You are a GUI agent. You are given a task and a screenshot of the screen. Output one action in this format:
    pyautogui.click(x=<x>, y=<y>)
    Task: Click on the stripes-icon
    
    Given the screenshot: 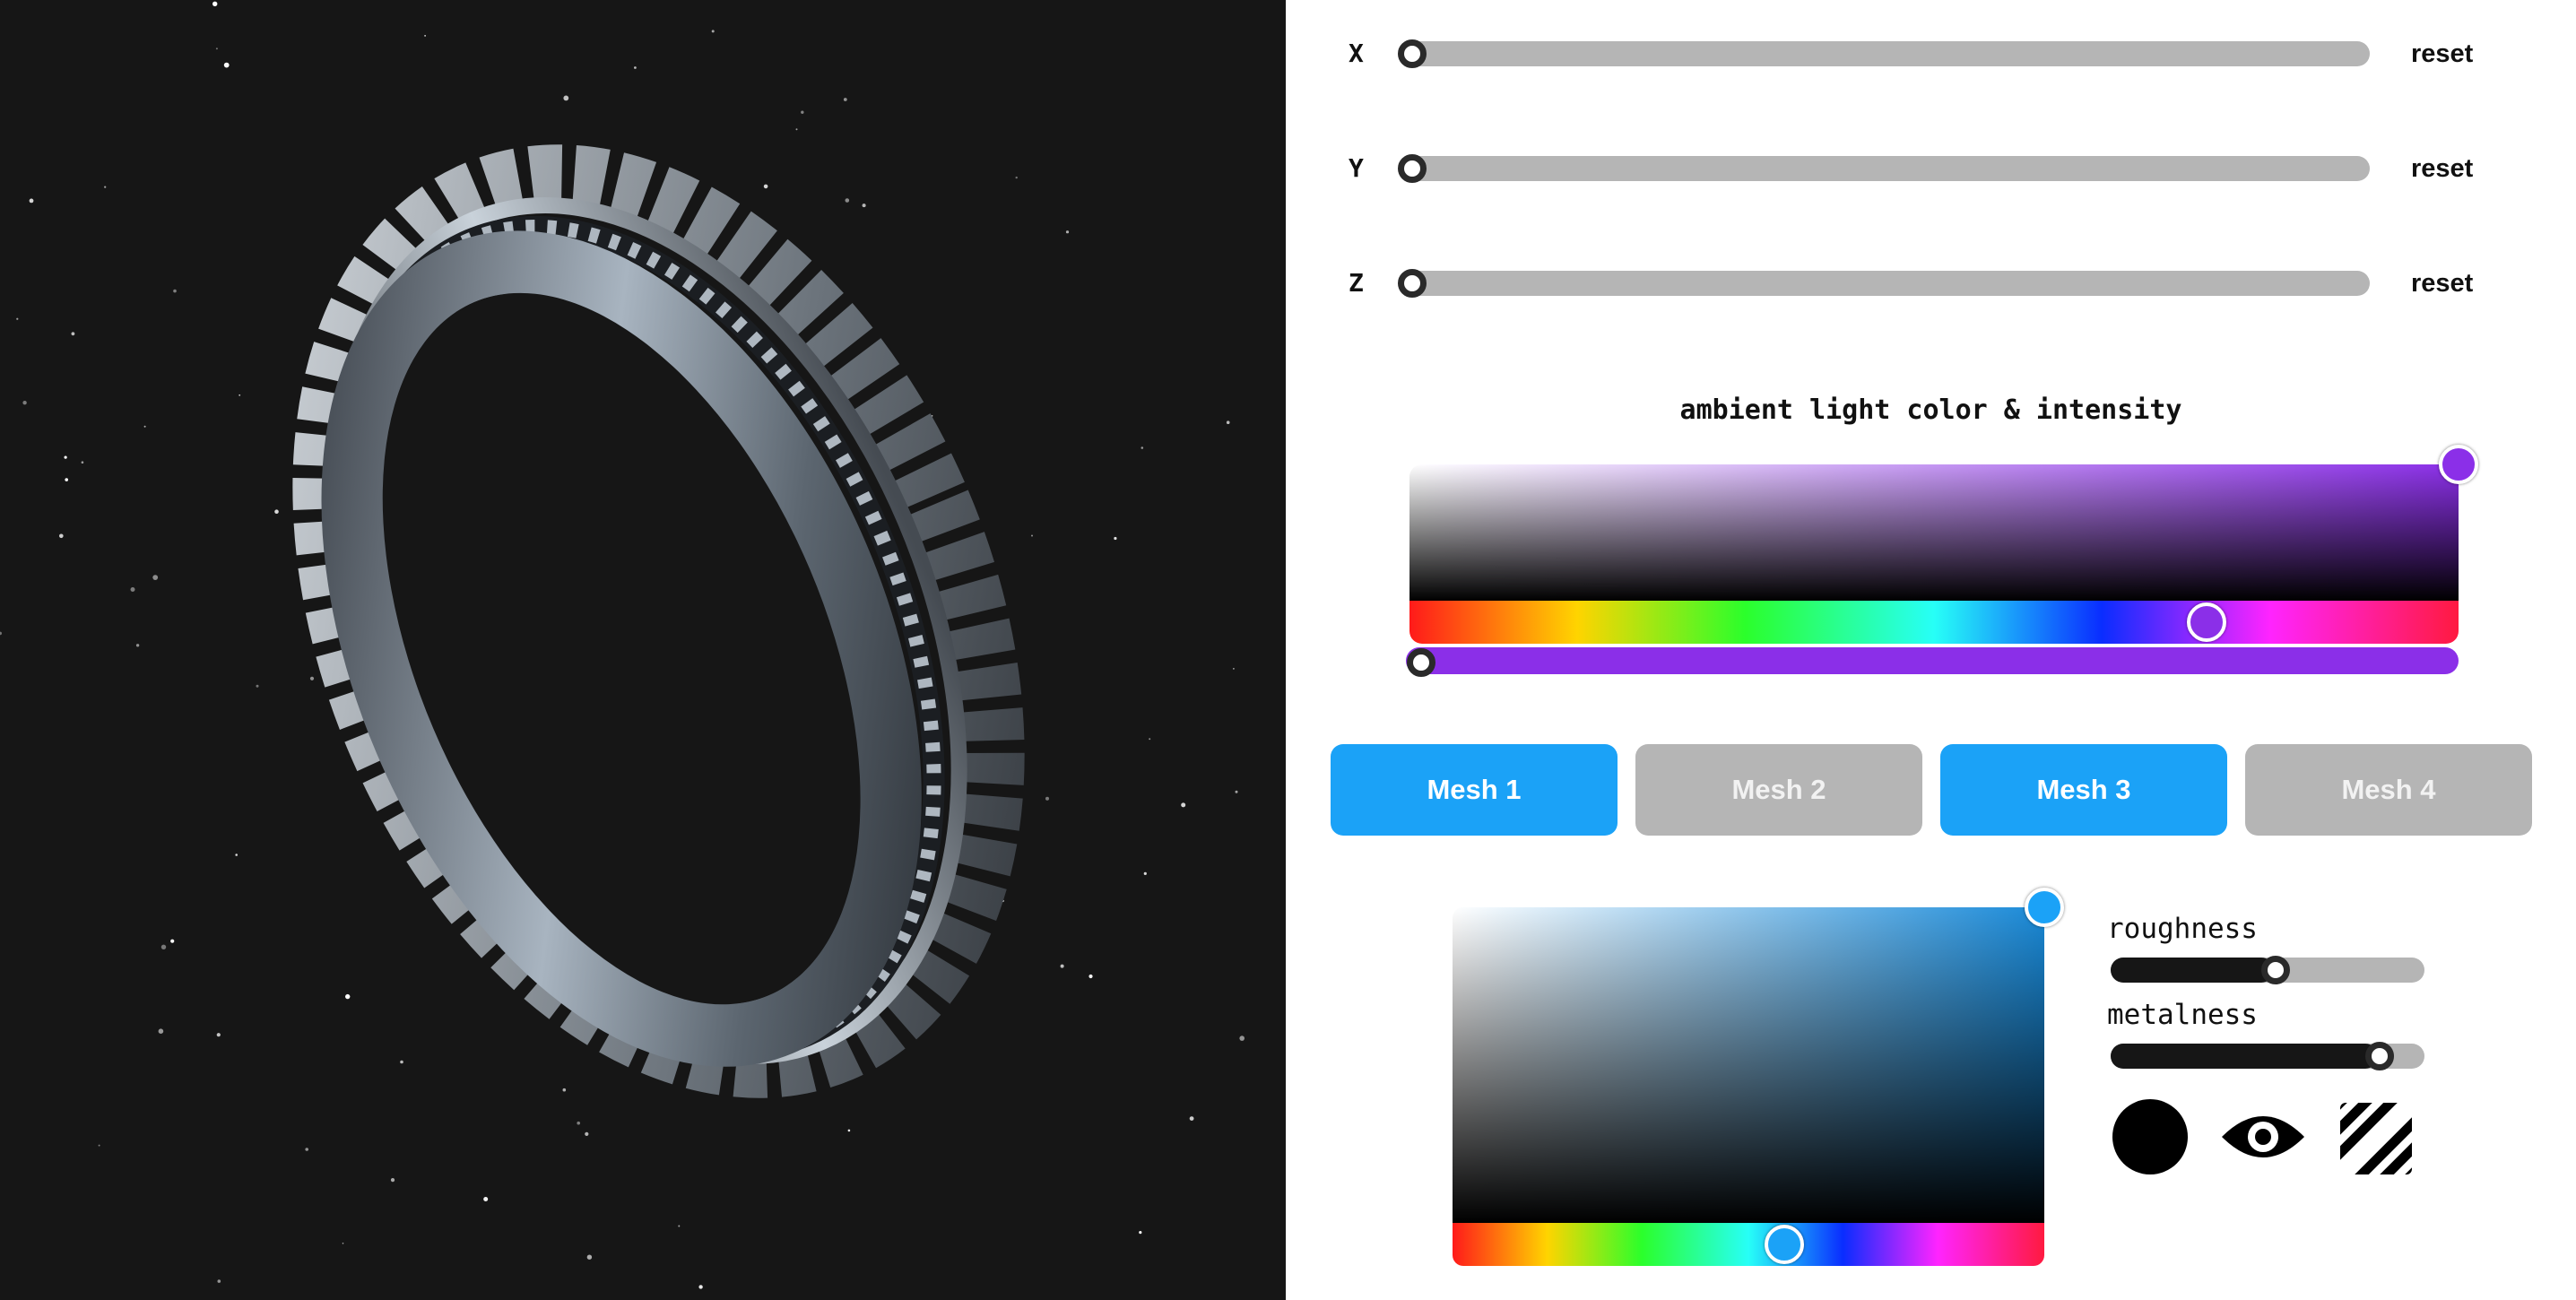 What is the action you would take?
    pyautogui.click(x=2376, y=1139)
    